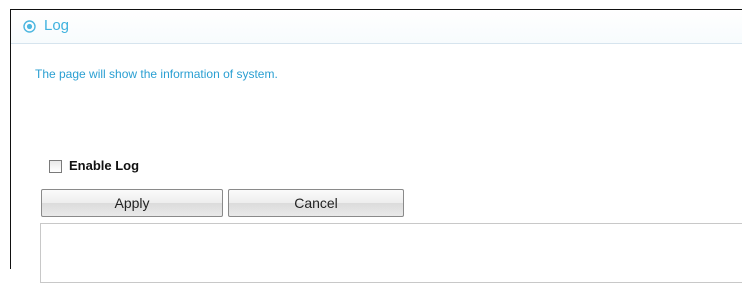 The width and height of the screenshot is (742, 283). What do you see at coordinates (104, 165) in the screenshot?
I see `enable-log-label: Enable Log` at bounding box center [104, 165].